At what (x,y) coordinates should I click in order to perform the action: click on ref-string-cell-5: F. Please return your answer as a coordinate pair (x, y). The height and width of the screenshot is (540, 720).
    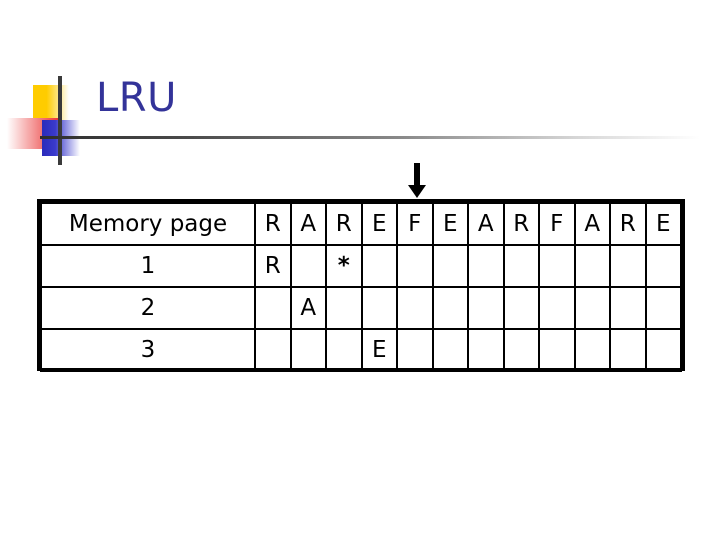
    Looking at the image, I should click on (415, 224).